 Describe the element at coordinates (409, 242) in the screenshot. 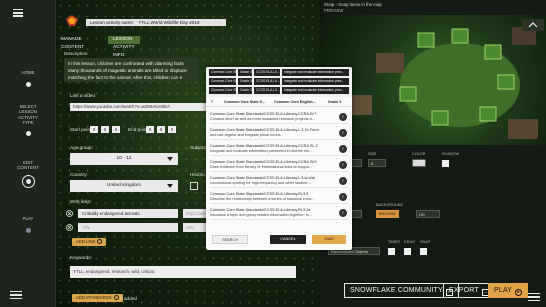

I see `drag-label: DRAG` at that location.